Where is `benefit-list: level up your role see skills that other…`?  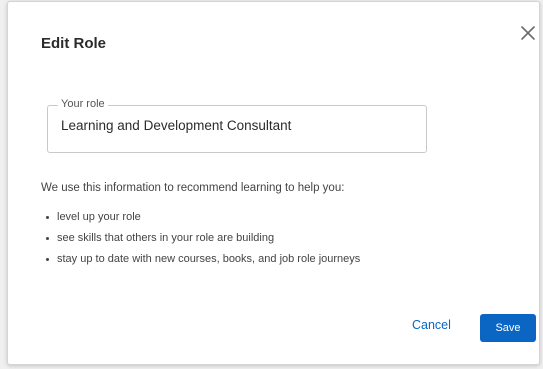 benefit-list: level up your role see skills that other… is located at coordinates (203, 238).